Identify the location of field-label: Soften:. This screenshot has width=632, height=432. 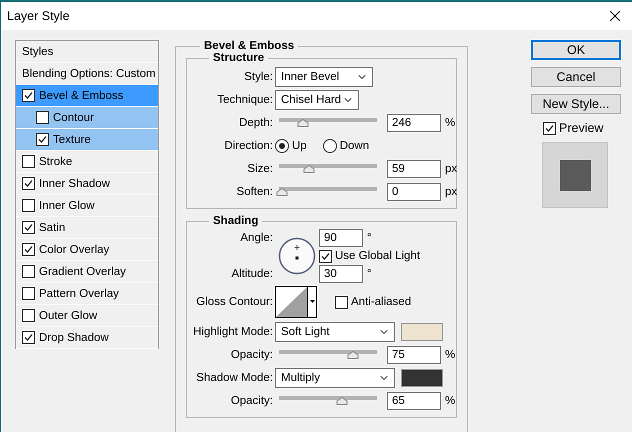
(254, 192).